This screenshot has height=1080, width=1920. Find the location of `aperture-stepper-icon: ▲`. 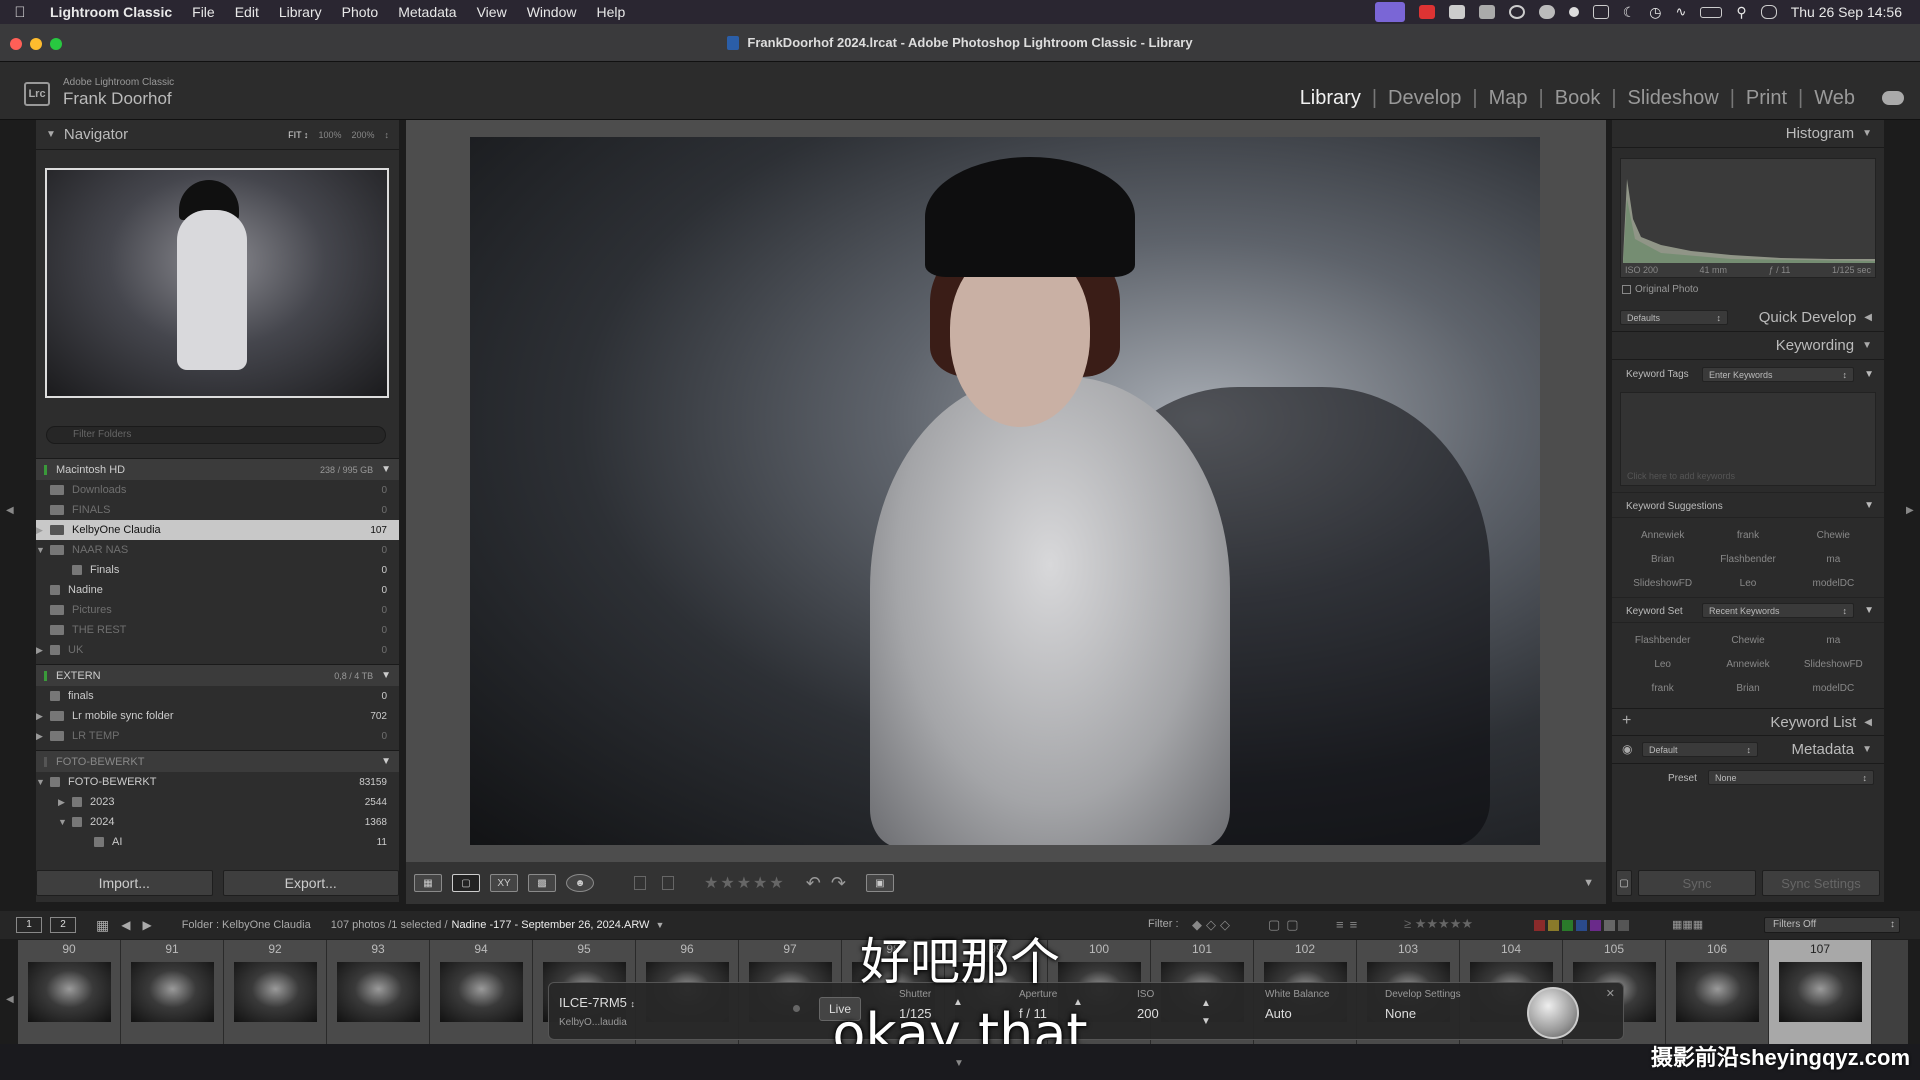

aperture-stepper-icon: ▲ is located at coordinates (1078, 1002).